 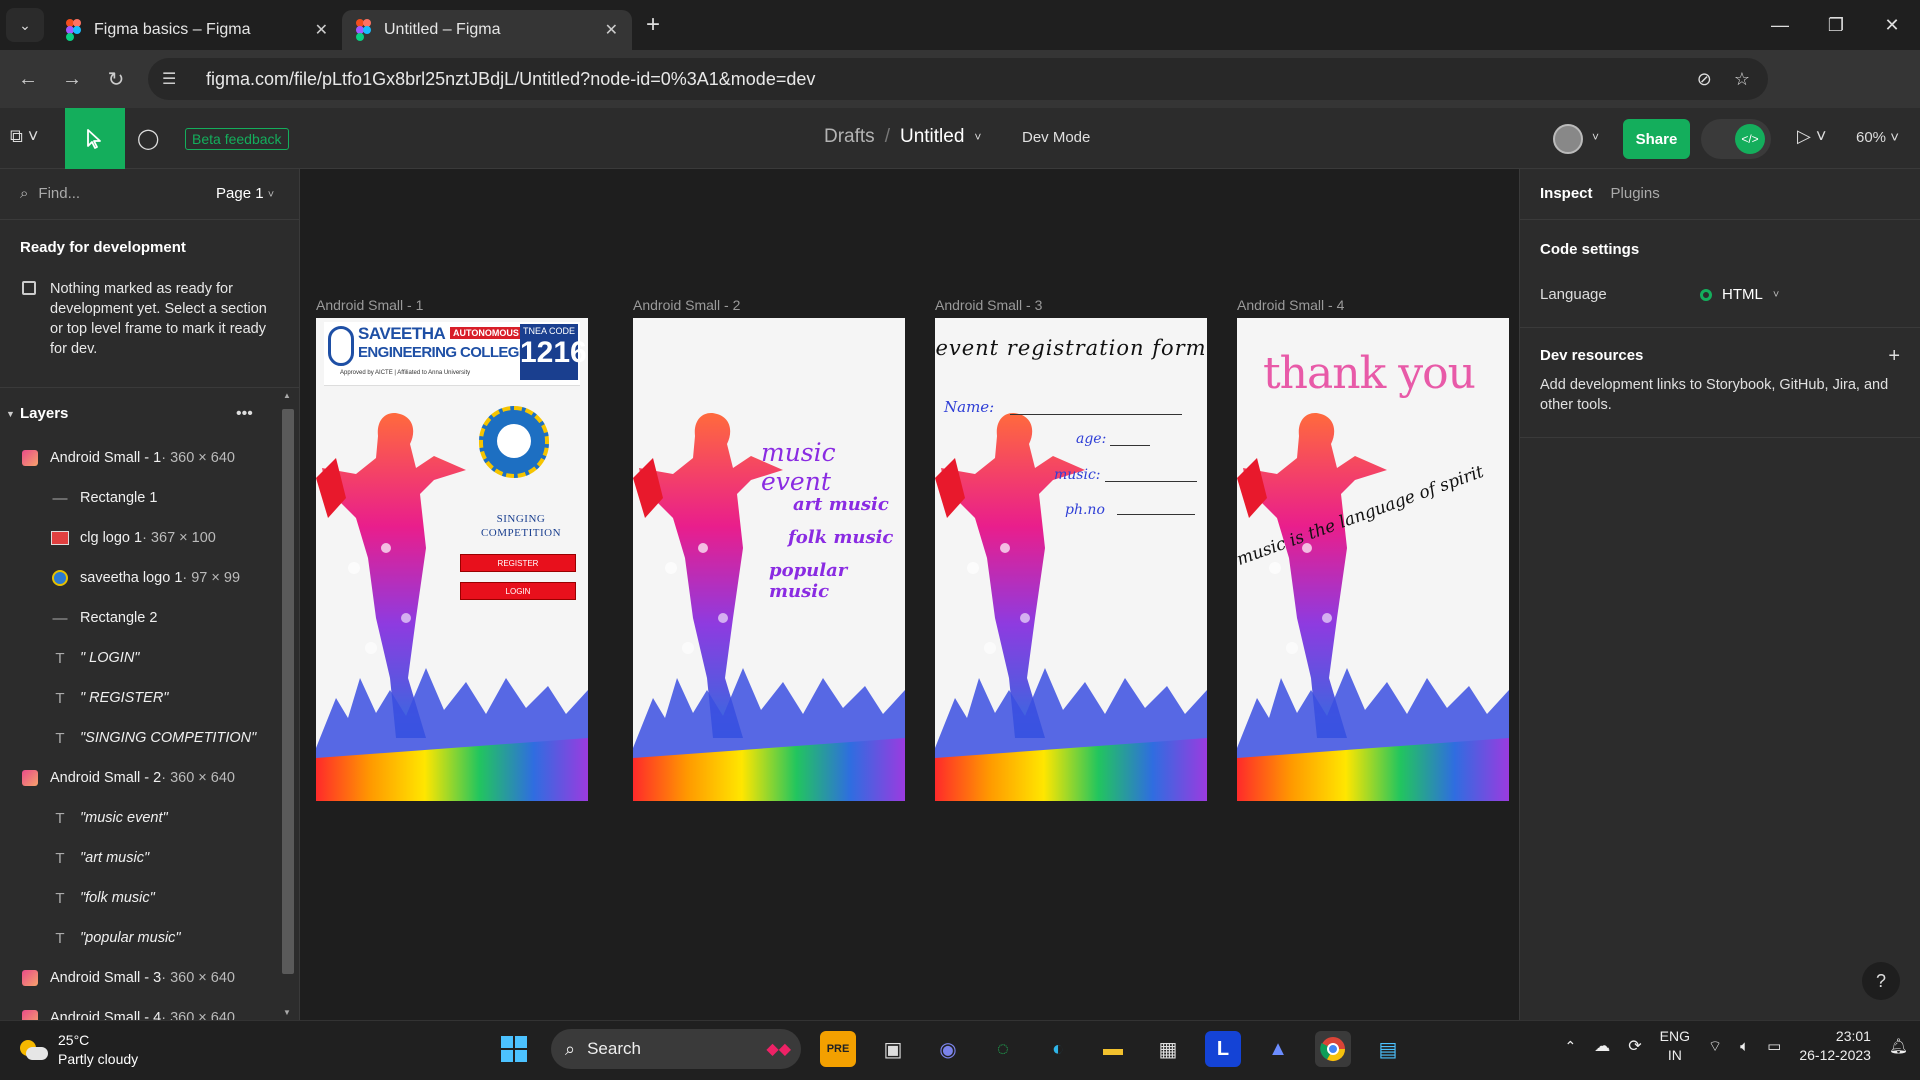 What do you see at coordinates (1675, 1046) in the screenshot?
I see `language-indicator: ENG IN` at bounding box center [1675, 1046].